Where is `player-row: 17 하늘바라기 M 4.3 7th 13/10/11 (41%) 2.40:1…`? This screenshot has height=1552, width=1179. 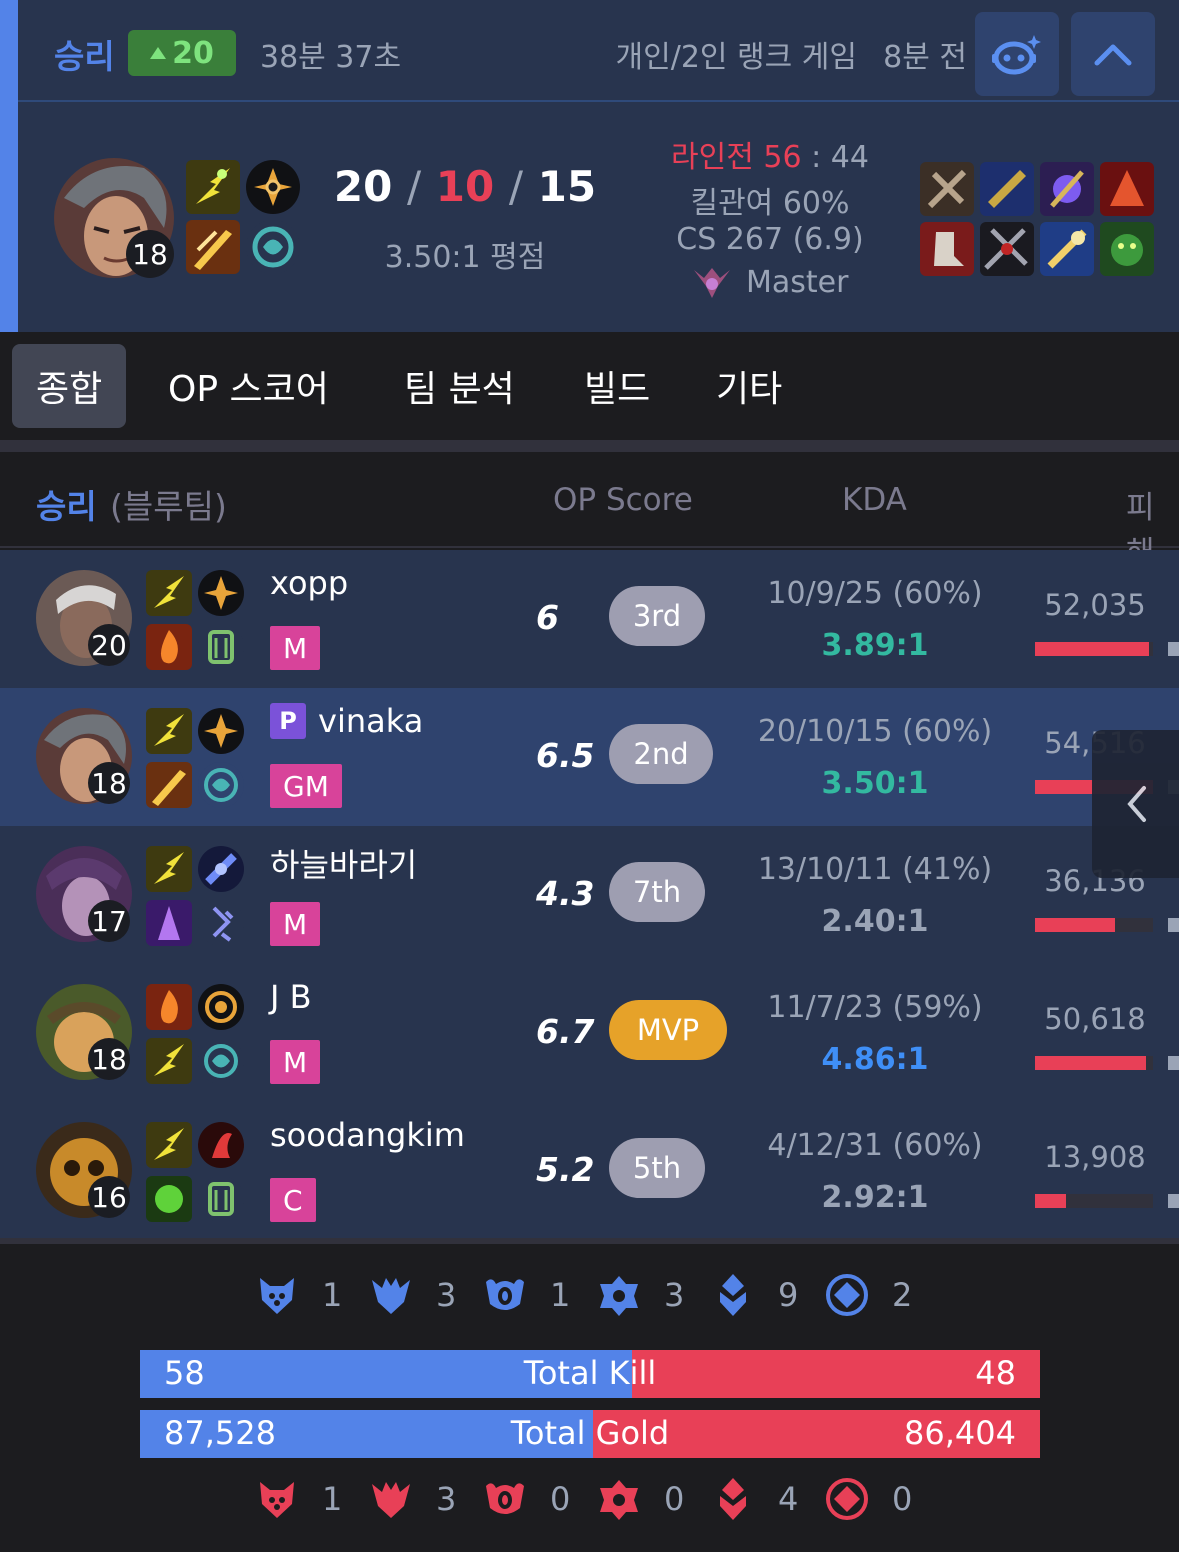 player-row: 17 하늘바라기 M 4.3 7th 13/10/11 (41%) 2.40:1… is located at coordinates (589, 895).